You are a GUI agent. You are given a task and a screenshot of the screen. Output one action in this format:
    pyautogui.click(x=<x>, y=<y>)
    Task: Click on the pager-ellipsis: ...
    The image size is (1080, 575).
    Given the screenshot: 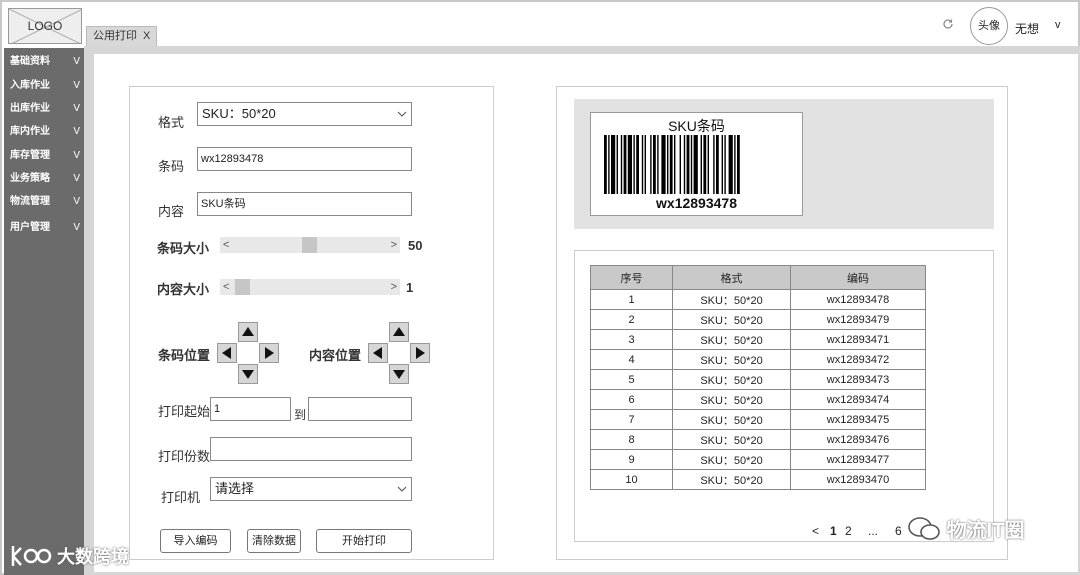 What is the action you would take?
    pyautogui.click(x=873, y=531)
    